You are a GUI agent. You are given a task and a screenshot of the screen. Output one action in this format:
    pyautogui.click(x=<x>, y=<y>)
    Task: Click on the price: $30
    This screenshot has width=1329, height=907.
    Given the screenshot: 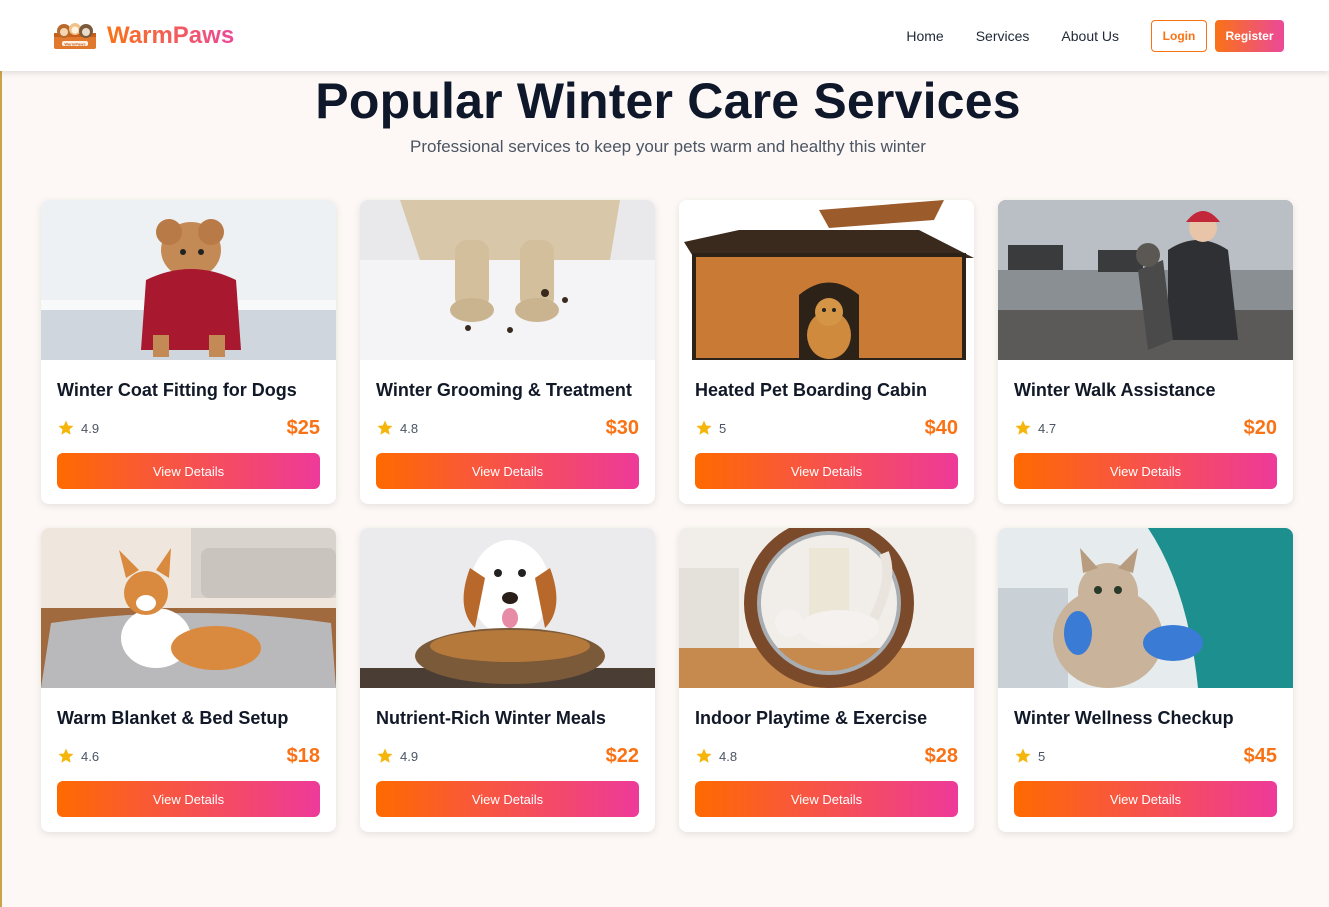 What is the action you would take?
    pyautogui.click(x=622, y=427)
    